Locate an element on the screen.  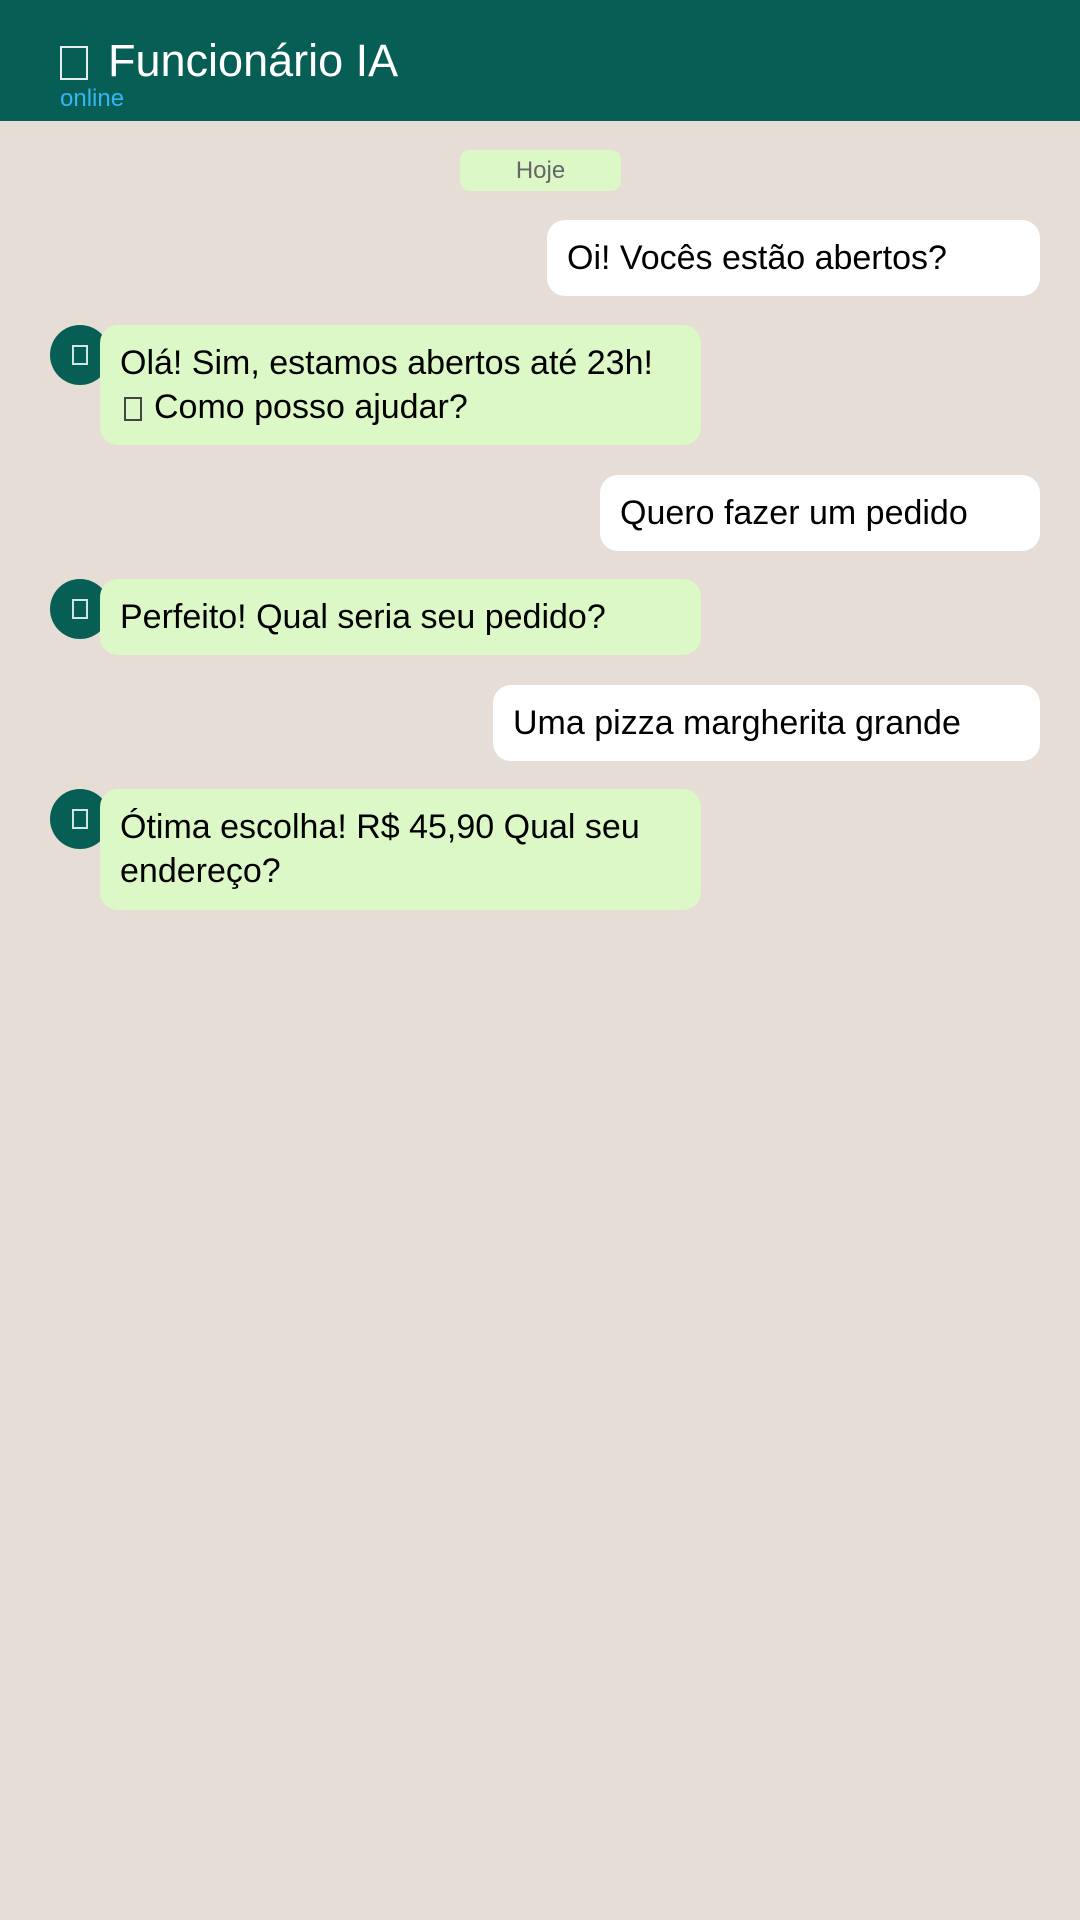
header-title-row: Funcionário IA is located at coordinates (229, 61).